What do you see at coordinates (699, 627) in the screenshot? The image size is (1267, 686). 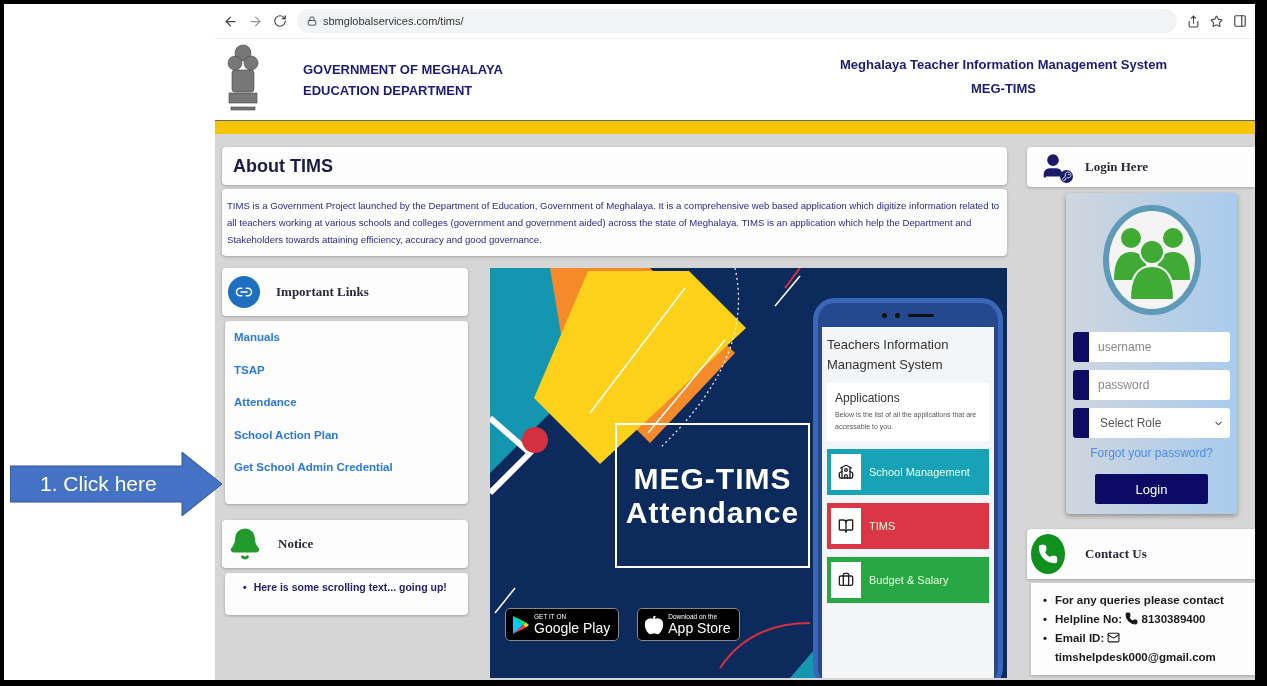 I see `badge-store-name: App Store` at bounding box center [699, 627].